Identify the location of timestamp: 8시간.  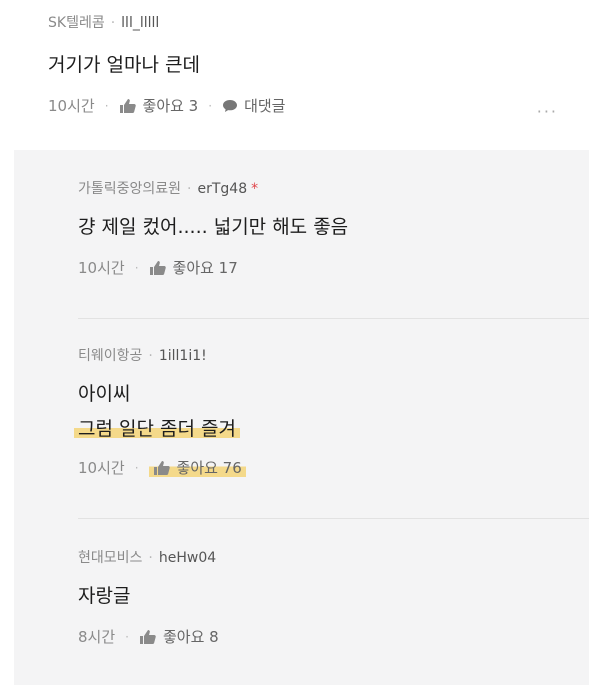
(97, 637).